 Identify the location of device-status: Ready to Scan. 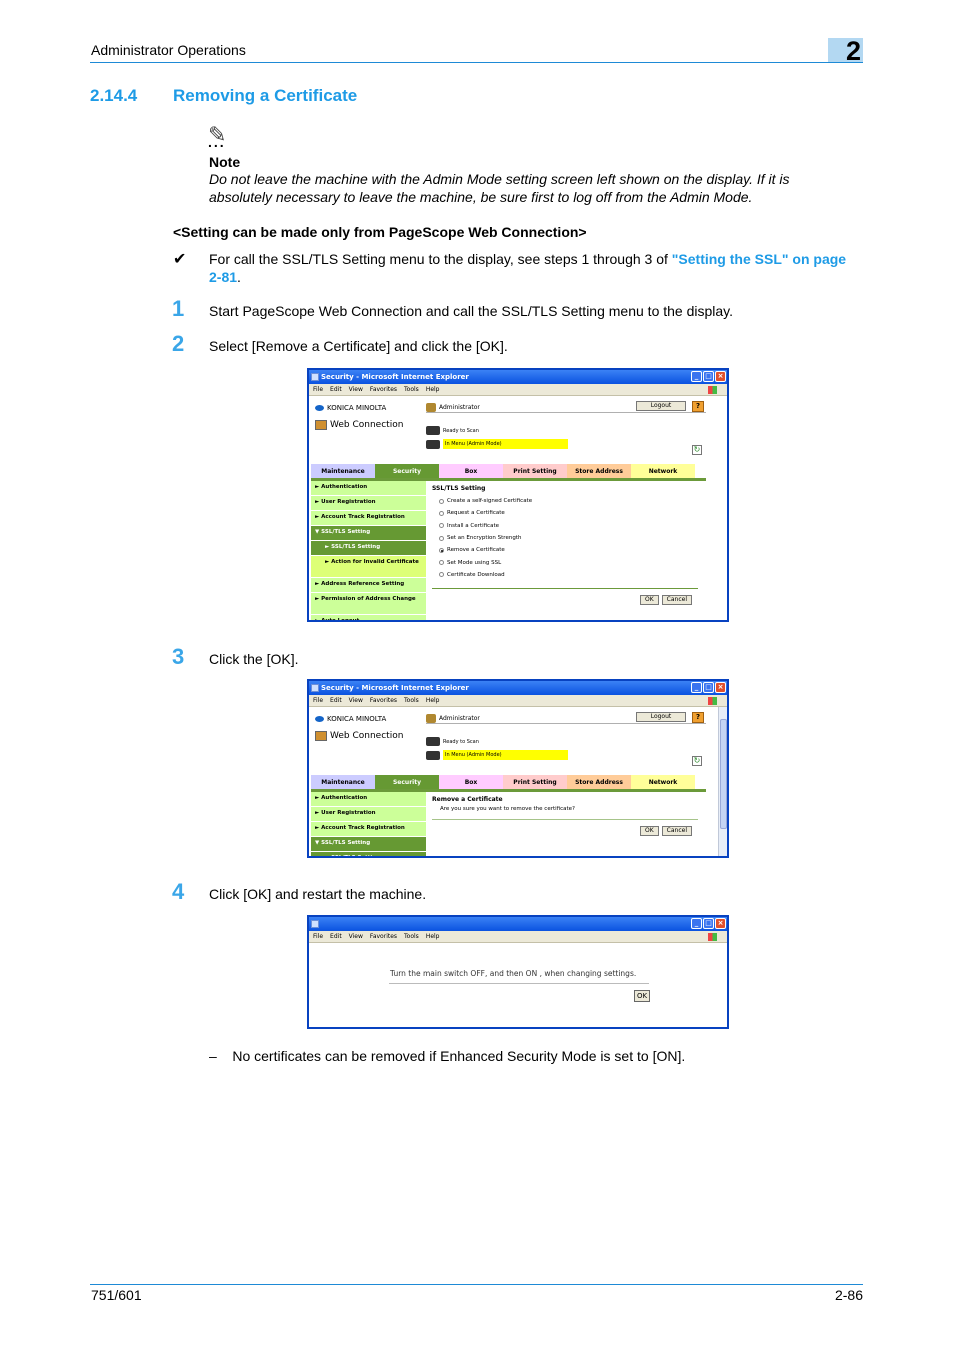
(461, 430).